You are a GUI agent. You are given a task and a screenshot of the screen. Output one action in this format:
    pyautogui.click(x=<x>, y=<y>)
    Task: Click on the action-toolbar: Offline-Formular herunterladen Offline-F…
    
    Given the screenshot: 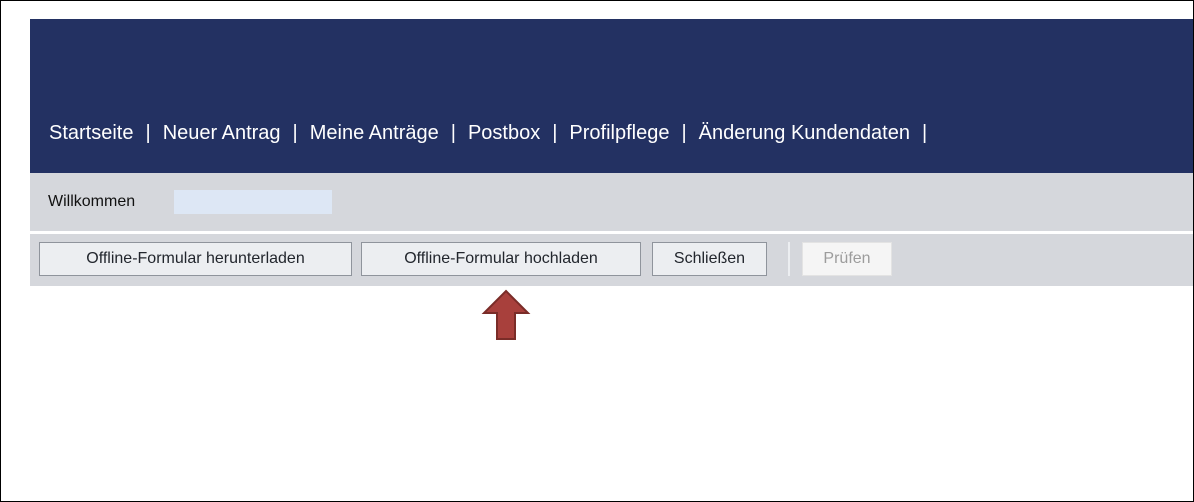 What is the action you would take?
    pyautogui.click(x=611, y=260)
    